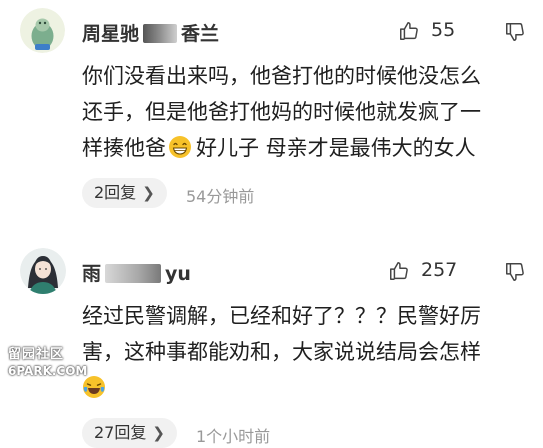 Image resolution: width=543 pixels, height=448 pixels. Describe the element at coordinates (281, 76) in the screenshot. I see `comment-line: 你们没看出来吗，他爸打他的时候他没怎么` at that location.